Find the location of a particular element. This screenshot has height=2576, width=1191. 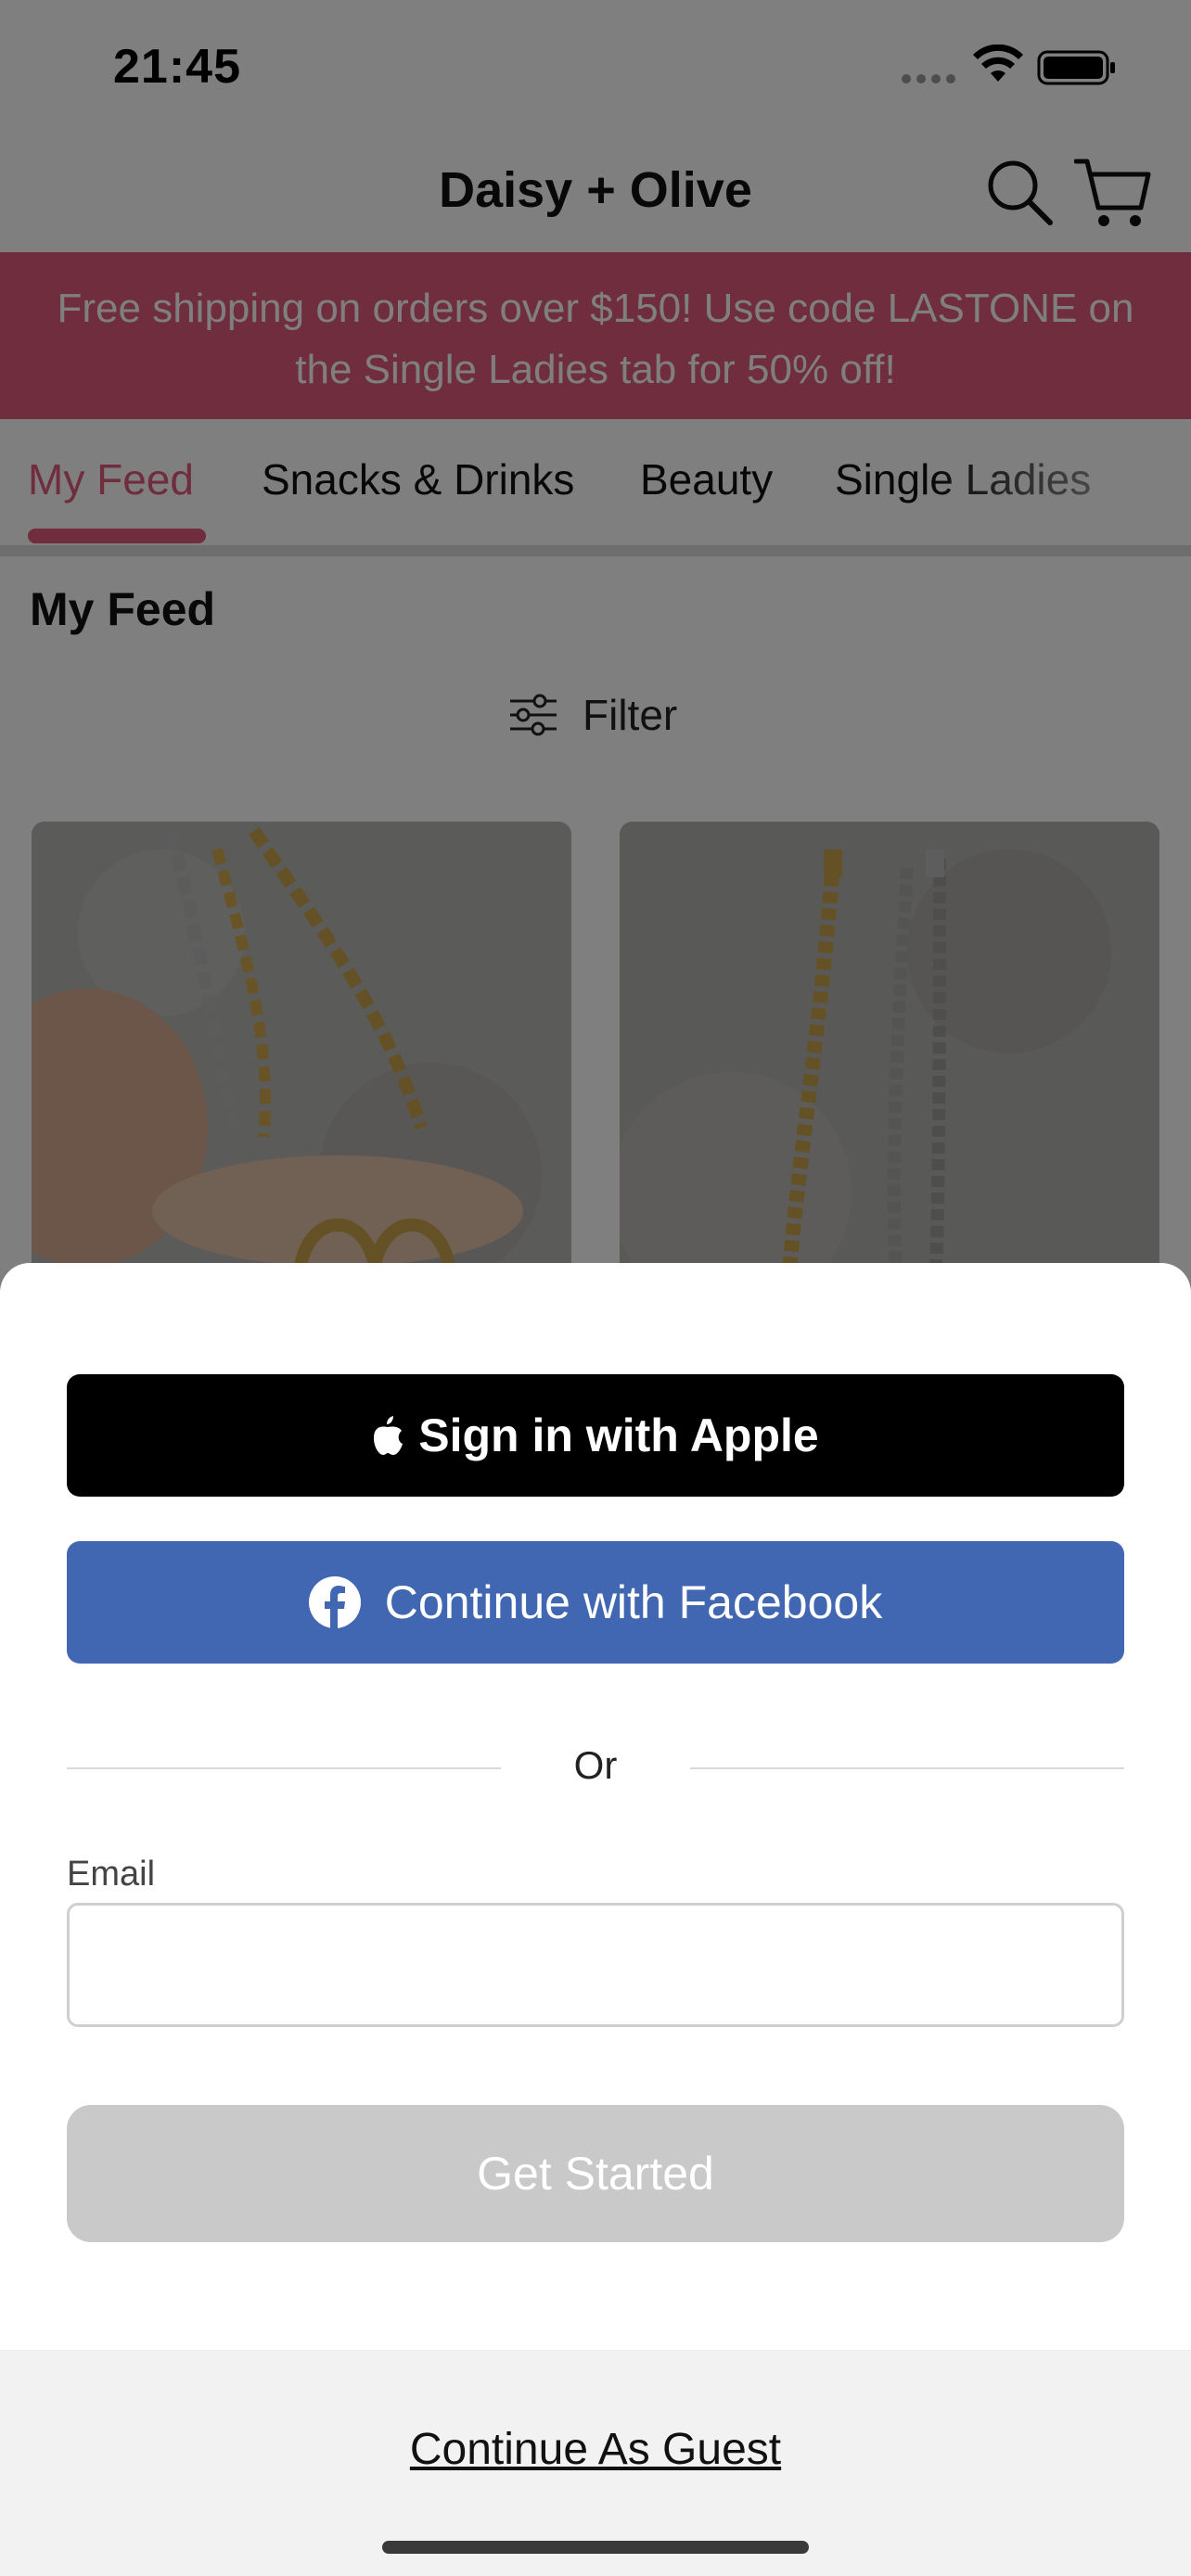

sign-in-with-apple-button: Sign in with Apple is located at coordinates (595, 1435).